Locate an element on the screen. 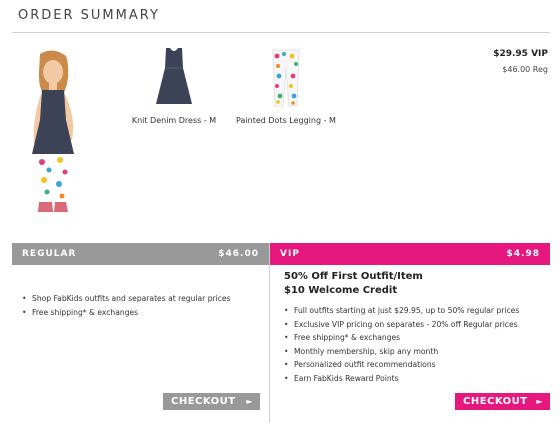  regular-checkout-button: CHECKOUT ► is located at coordinates (211, 401).